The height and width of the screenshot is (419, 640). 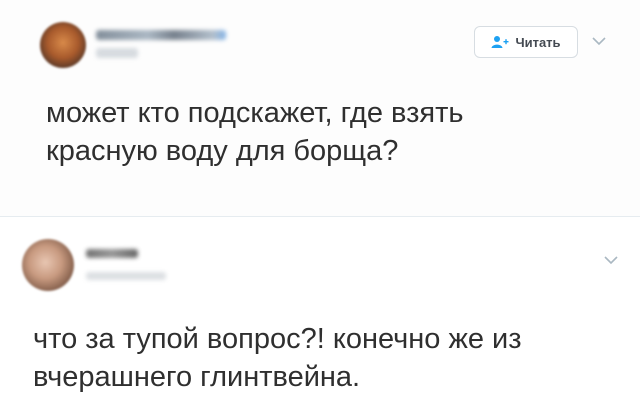 I want to click on follow-button: Читать, so click(x=526, y=42).